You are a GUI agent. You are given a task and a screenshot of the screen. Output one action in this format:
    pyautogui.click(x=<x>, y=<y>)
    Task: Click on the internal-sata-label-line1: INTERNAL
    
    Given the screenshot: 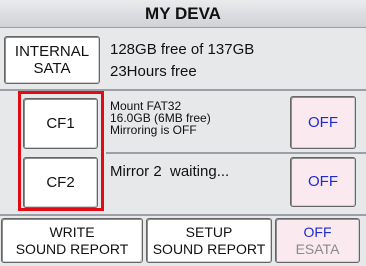 What is the action you would take?
    pyautogui.click(x=52, y=51)
    